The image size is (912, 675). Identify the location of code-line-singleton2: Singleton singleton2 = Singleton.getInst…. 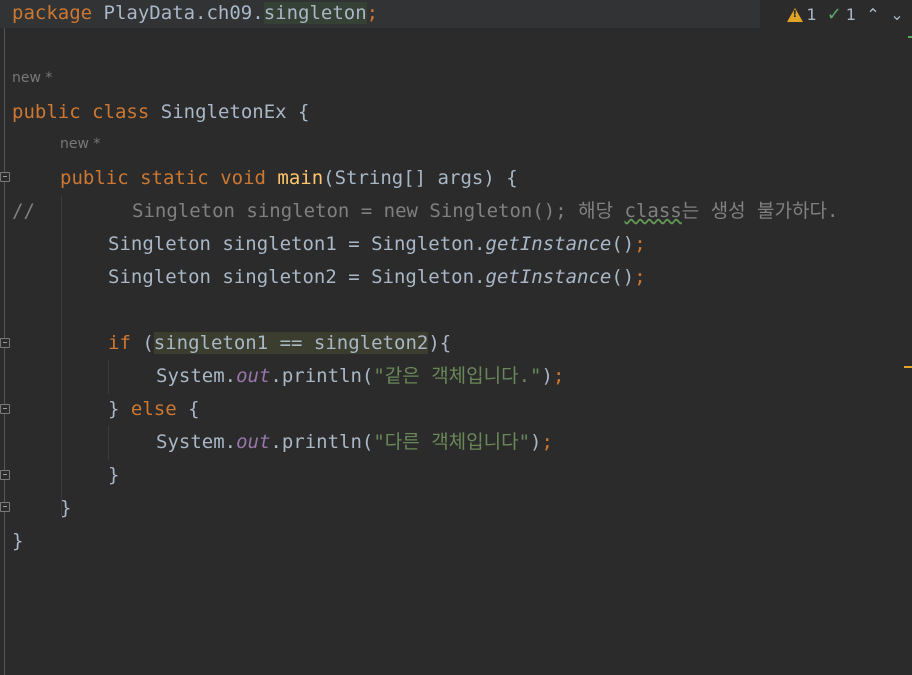
(377, 277).